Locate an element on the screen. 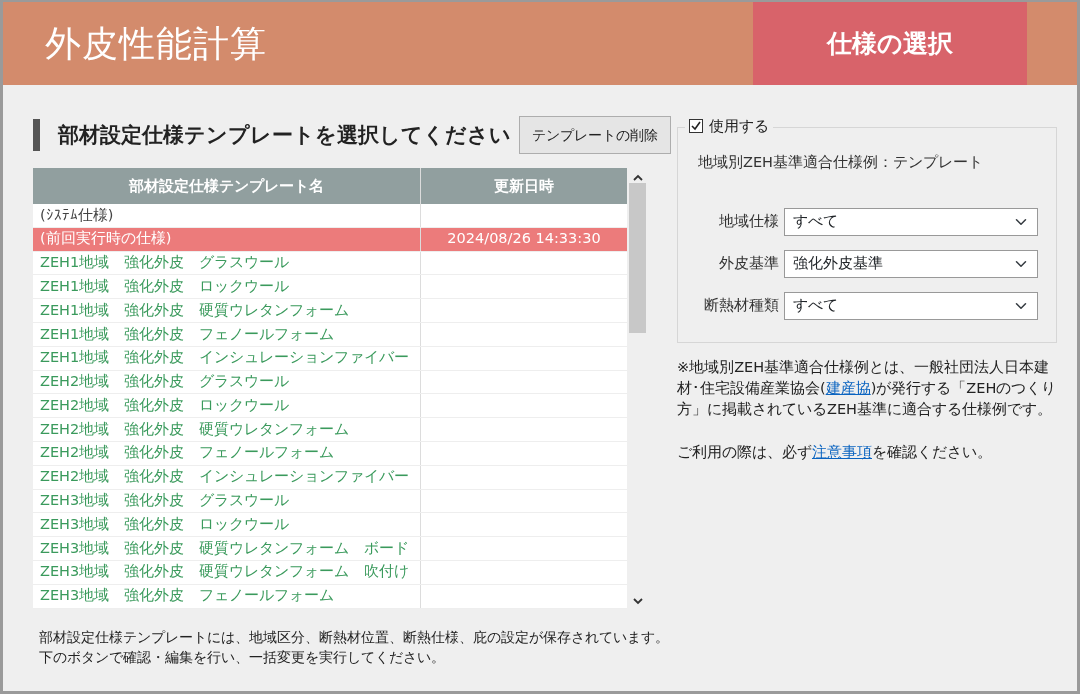 The width and height of the screenshot is (1080, 694). table-cell: ZEH1地域 強化外皮 インシュレーションファイバー is located at coordinates (227, 358).